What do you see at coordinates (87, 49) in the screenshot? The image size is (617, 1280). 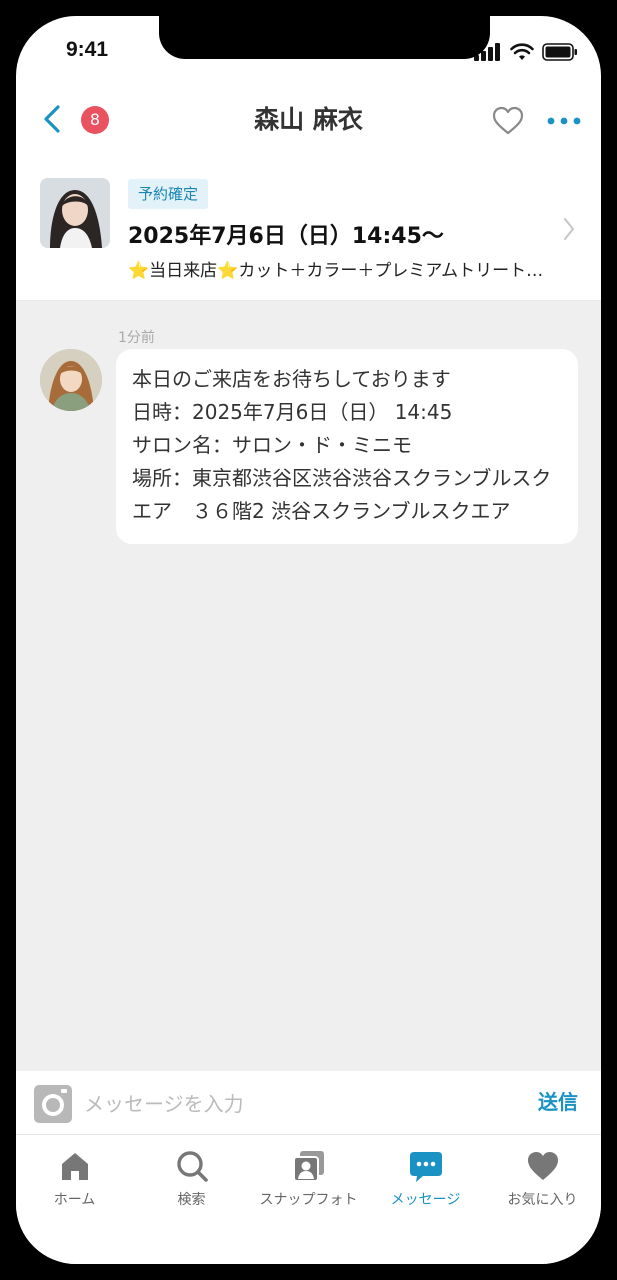 I see `status-time: 9:41` at bounding box center [87, 49].